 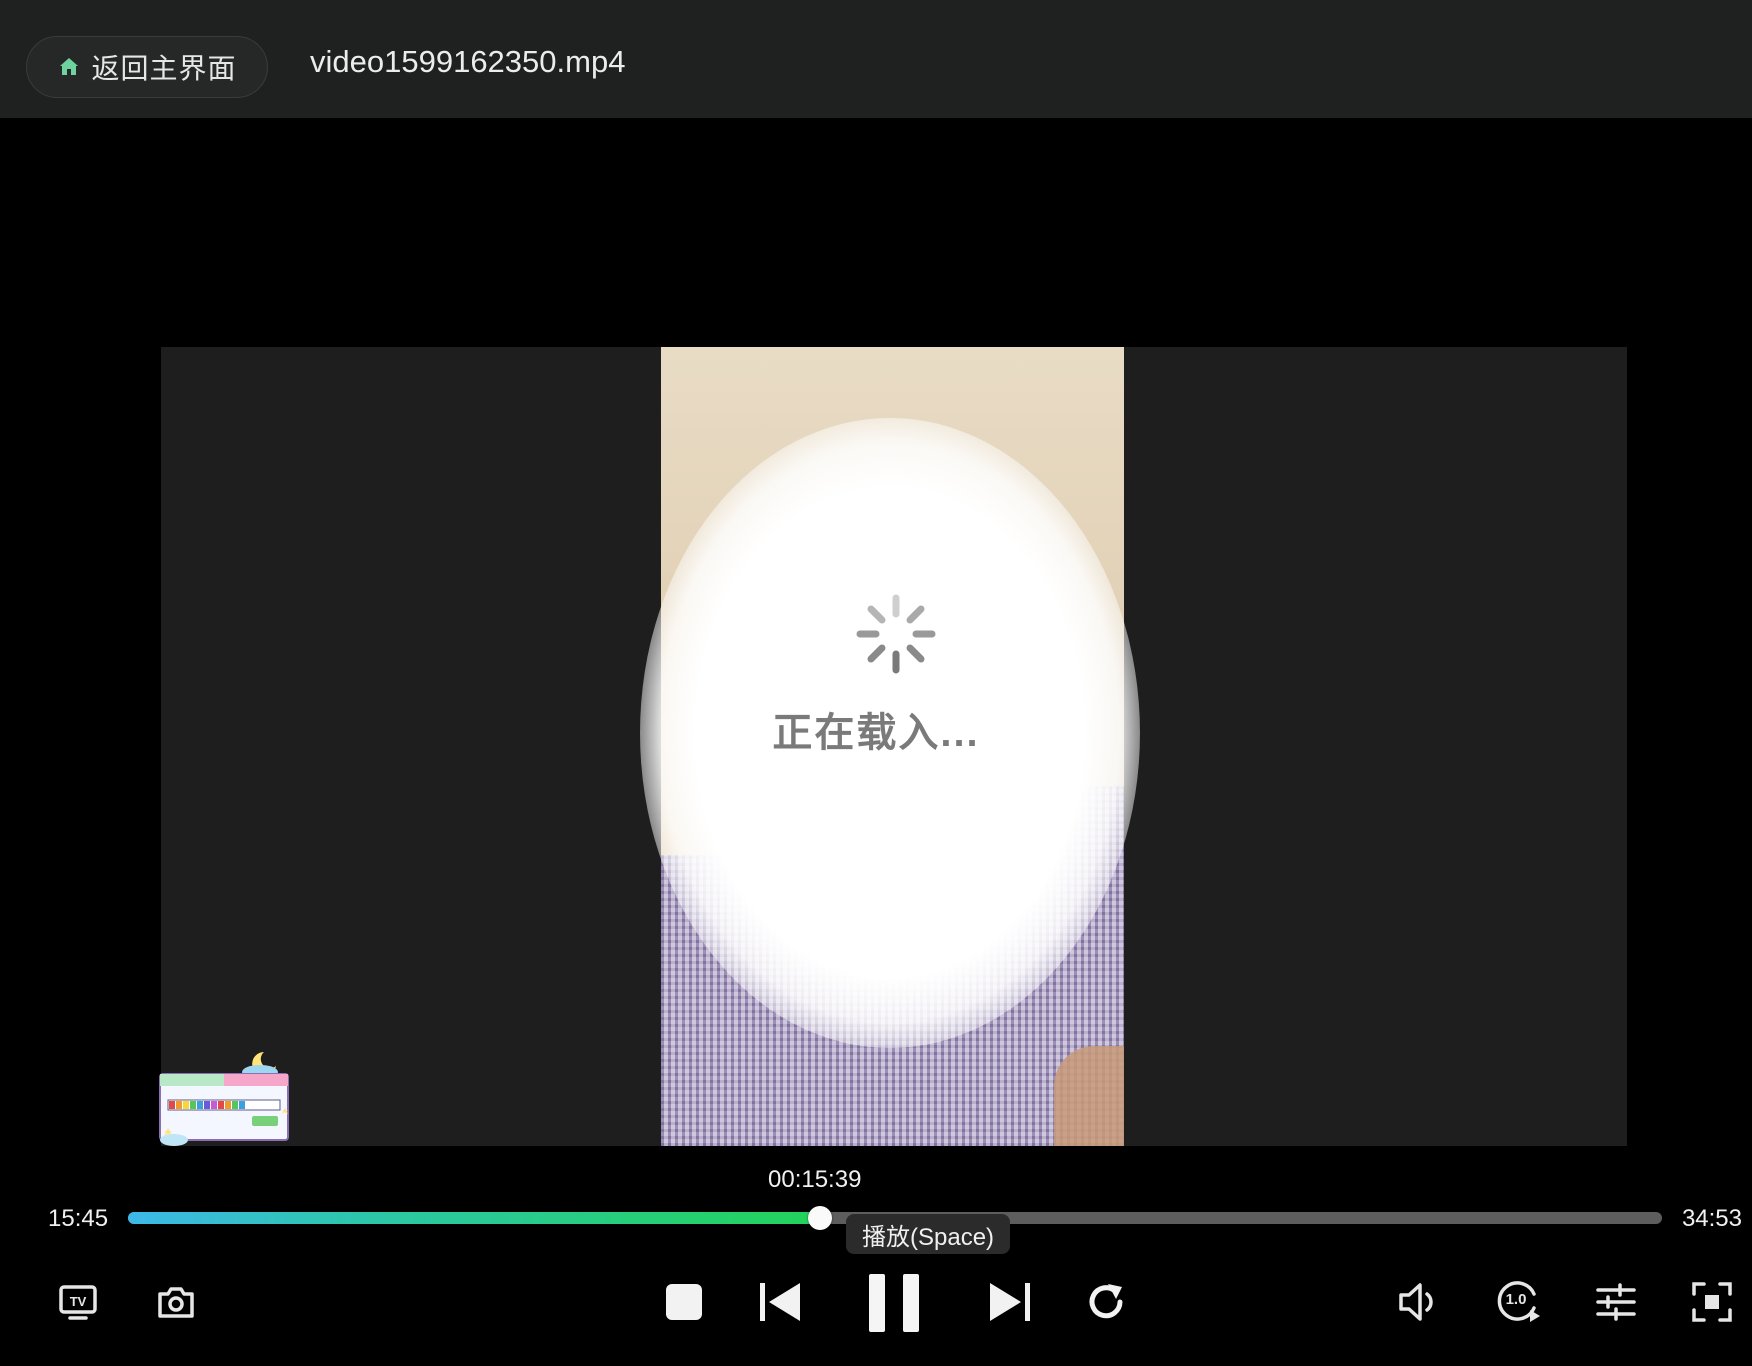 What do you see at coordinates (1416, 1302) in the screenshot?
I see `volume-icon` at bounding box center [1416, 1302].